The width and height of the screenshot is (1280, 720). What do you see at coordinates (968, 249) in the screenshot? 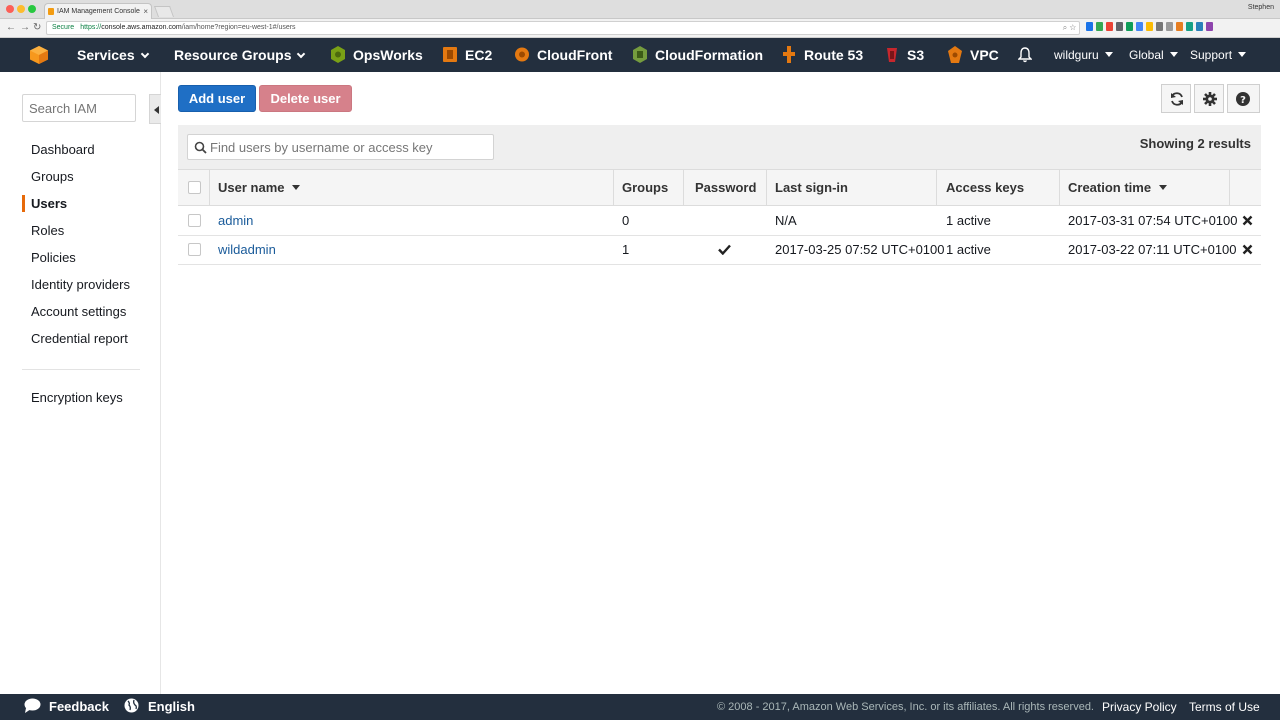
I see `access-keys: 1 active` at bounding box center [968, 249].